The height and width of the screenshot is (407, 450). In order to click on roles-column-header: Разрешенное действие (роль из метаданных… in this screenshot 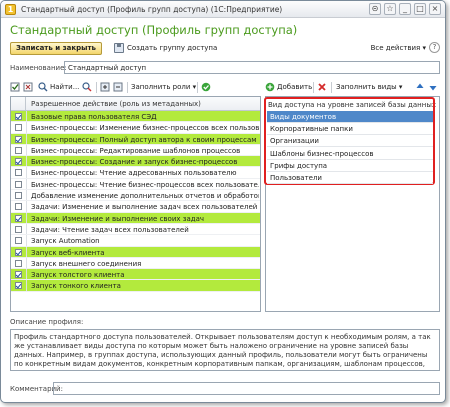, I will do `click(116, 104)`.